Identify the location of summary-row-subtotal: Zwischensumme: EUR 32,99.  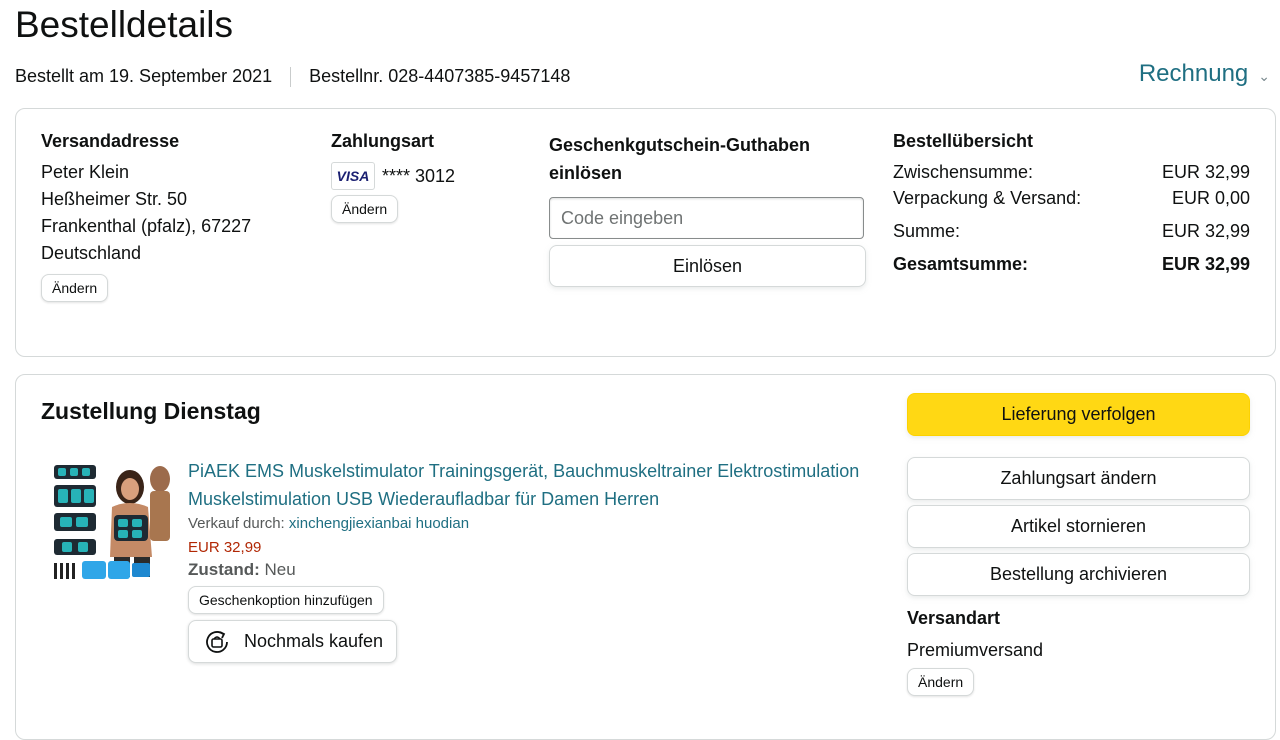
(1071, 172).